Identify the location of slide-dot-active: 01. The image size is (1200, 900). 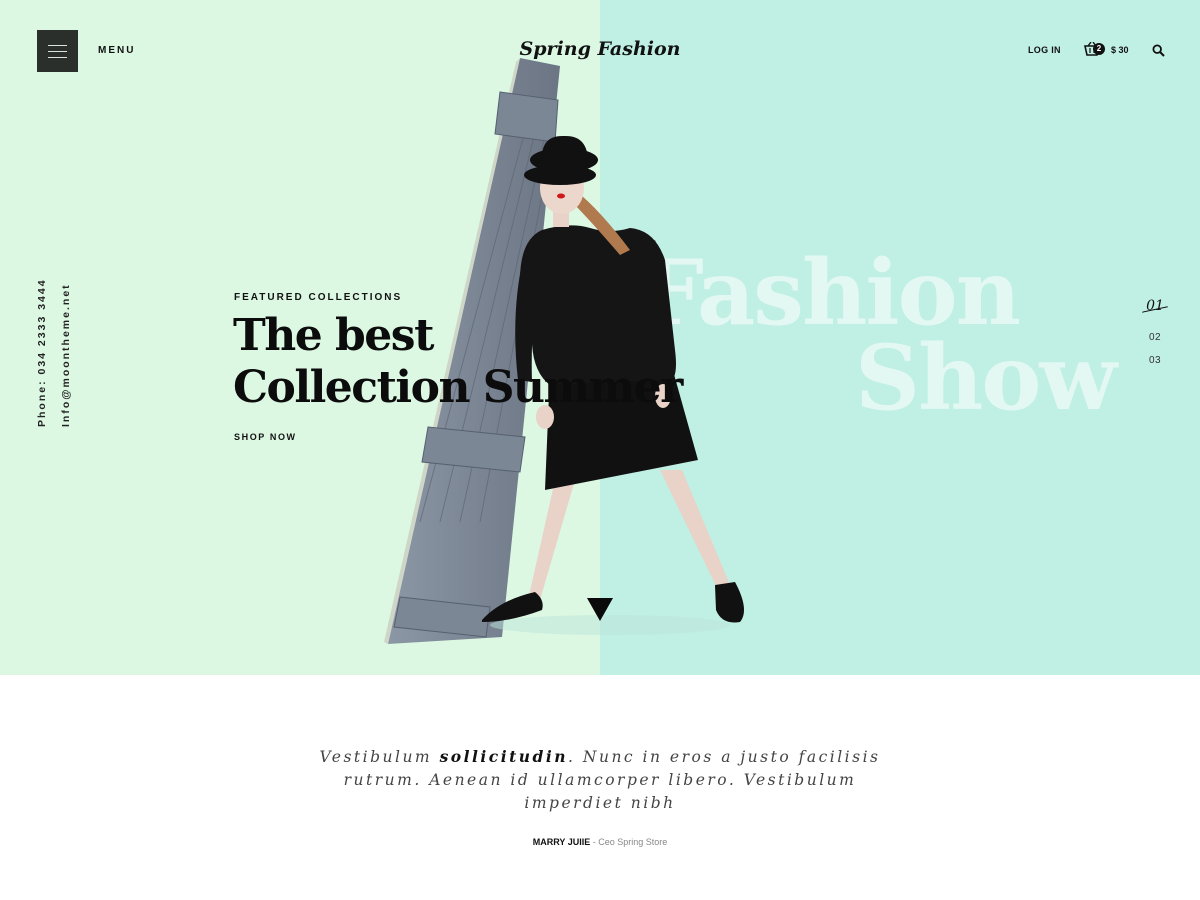
(1155, 309).